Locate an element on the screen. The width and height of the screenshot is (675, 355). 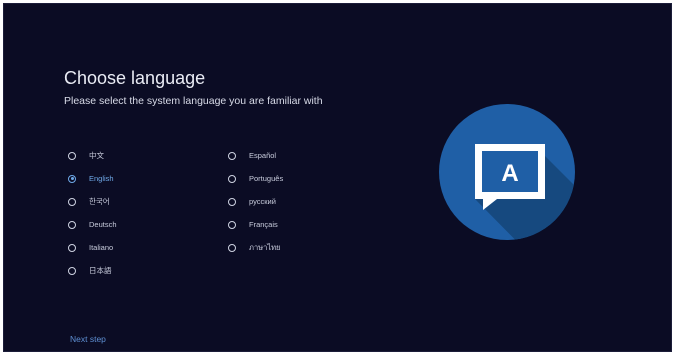
language-option-chinese: 中文 is located at coordinates (92, 155).